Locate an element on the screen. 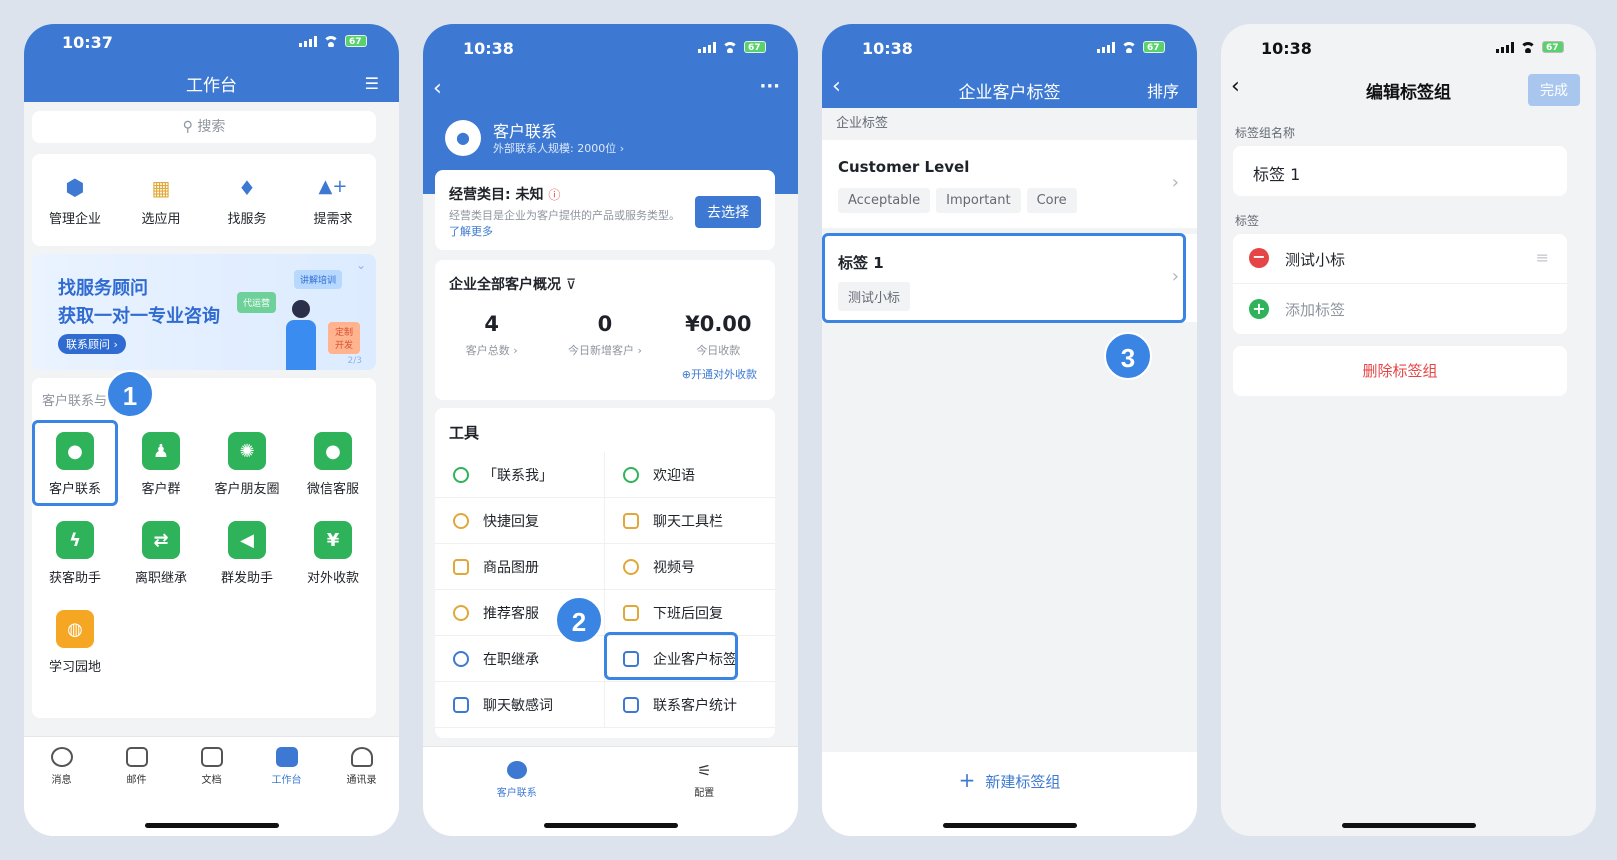 This screenshot has width=1617, height=860. app-mass-message: ◀ 群发助手 is located at coordinates (247, 553).